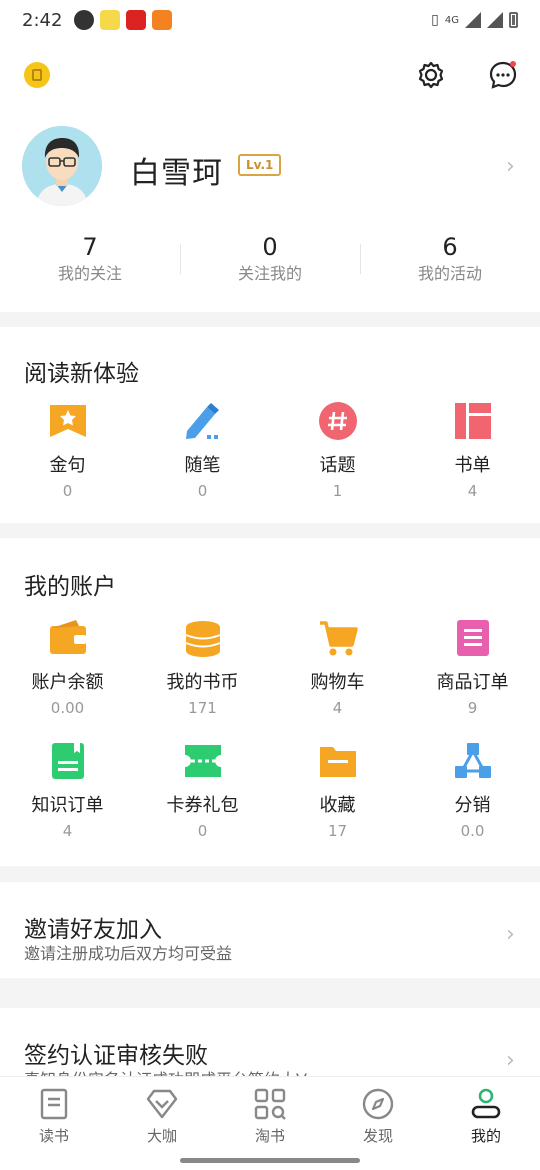 The width and height of the screenshot is (540, 1170). Describe the element at coordinates (270, 1160) in the screenshot. I see `home-indicator` at that location.